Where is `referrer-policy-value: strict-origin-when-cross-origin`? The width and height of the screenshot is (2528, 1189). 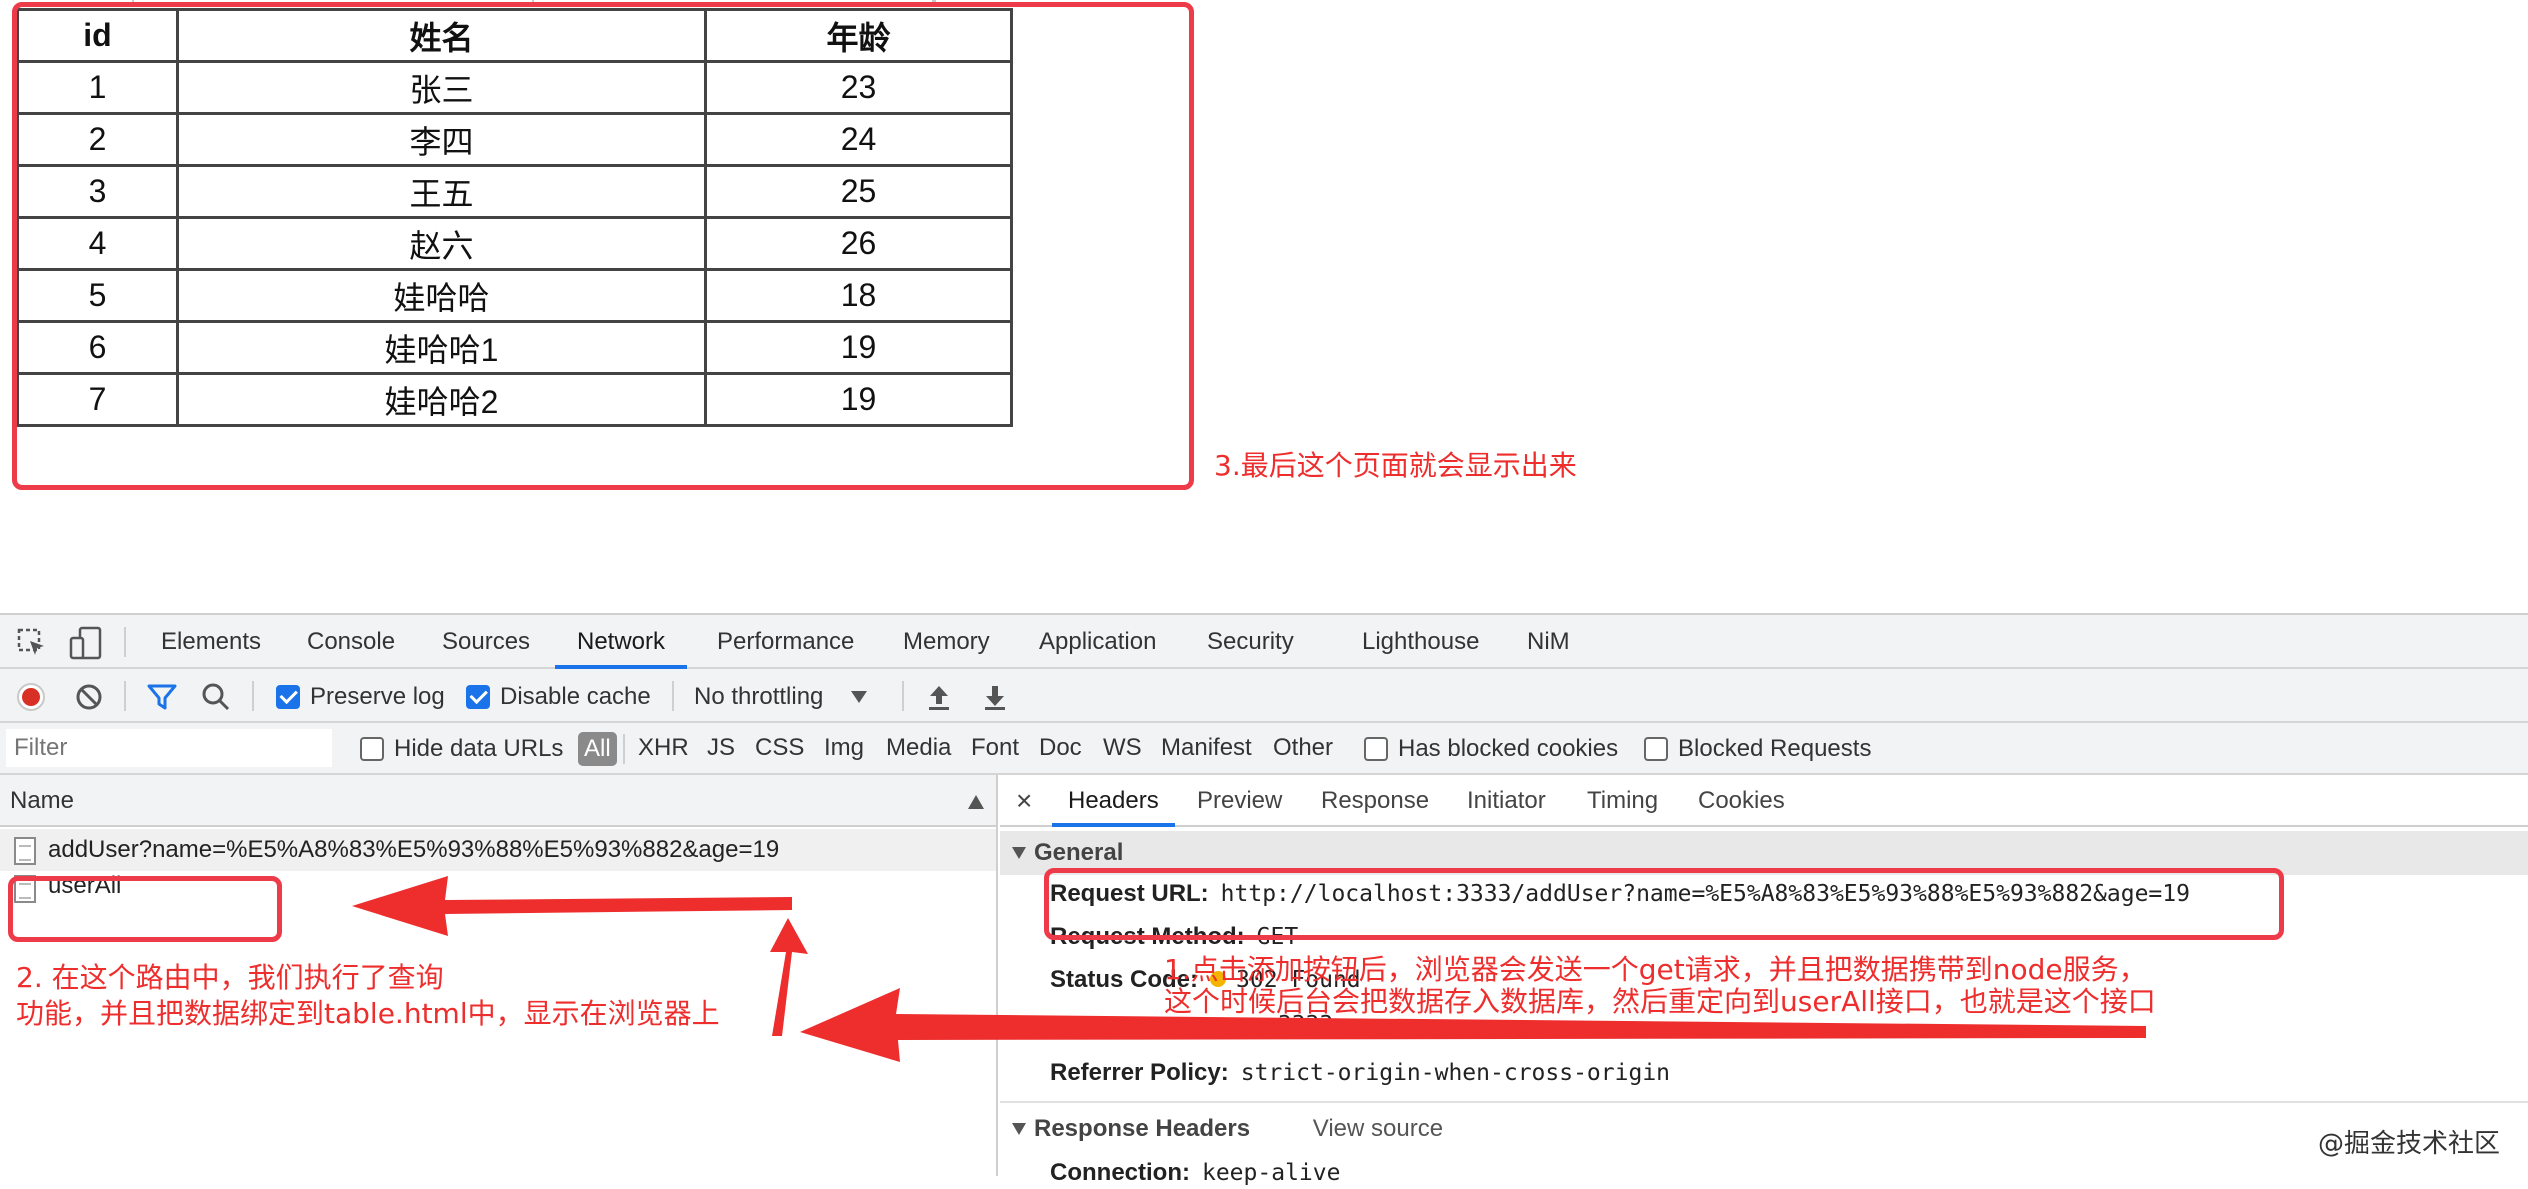
referrer-policy-value: strict-origin-when-cross-origin is located at coordinates (1455, 1073).